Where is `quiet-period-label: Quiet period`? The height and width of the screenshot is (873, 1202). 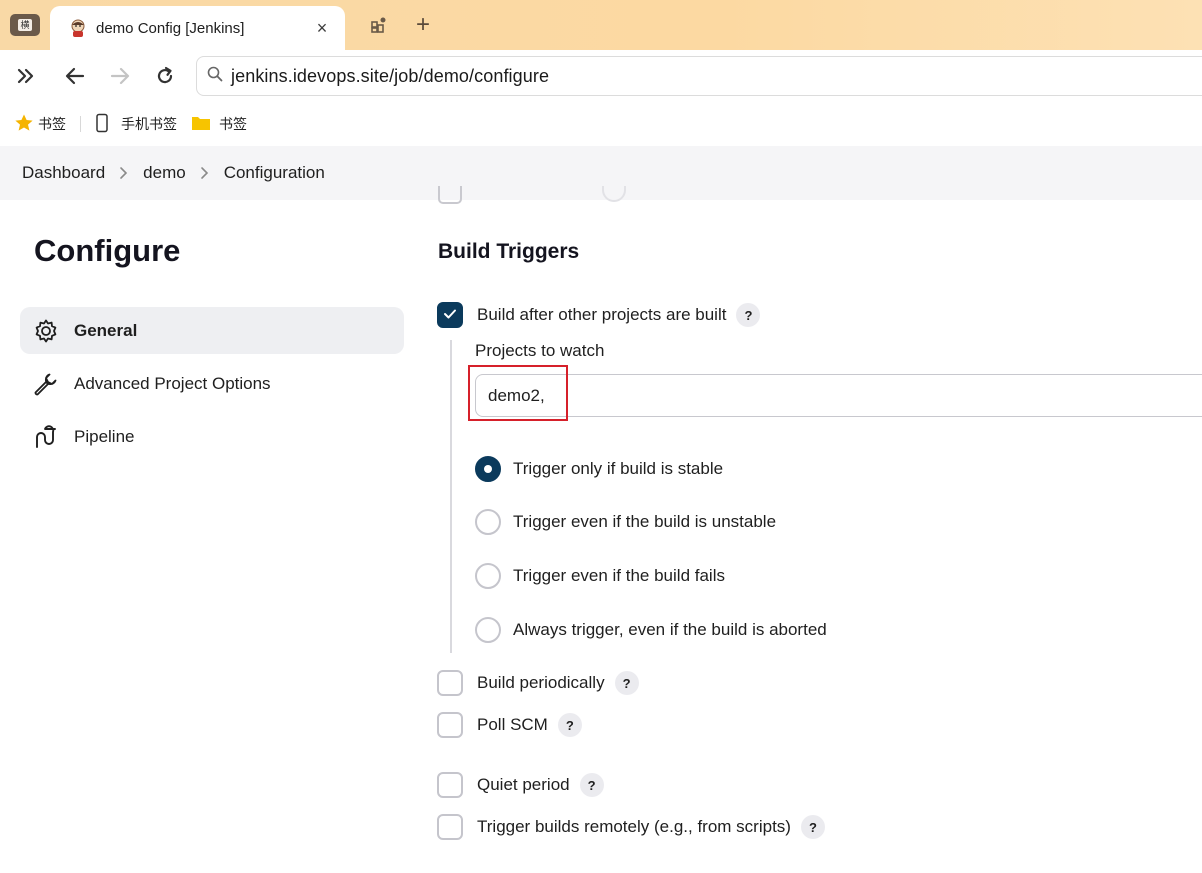 quiet-period-label: Quiet period is located at coordinates (523, 784).